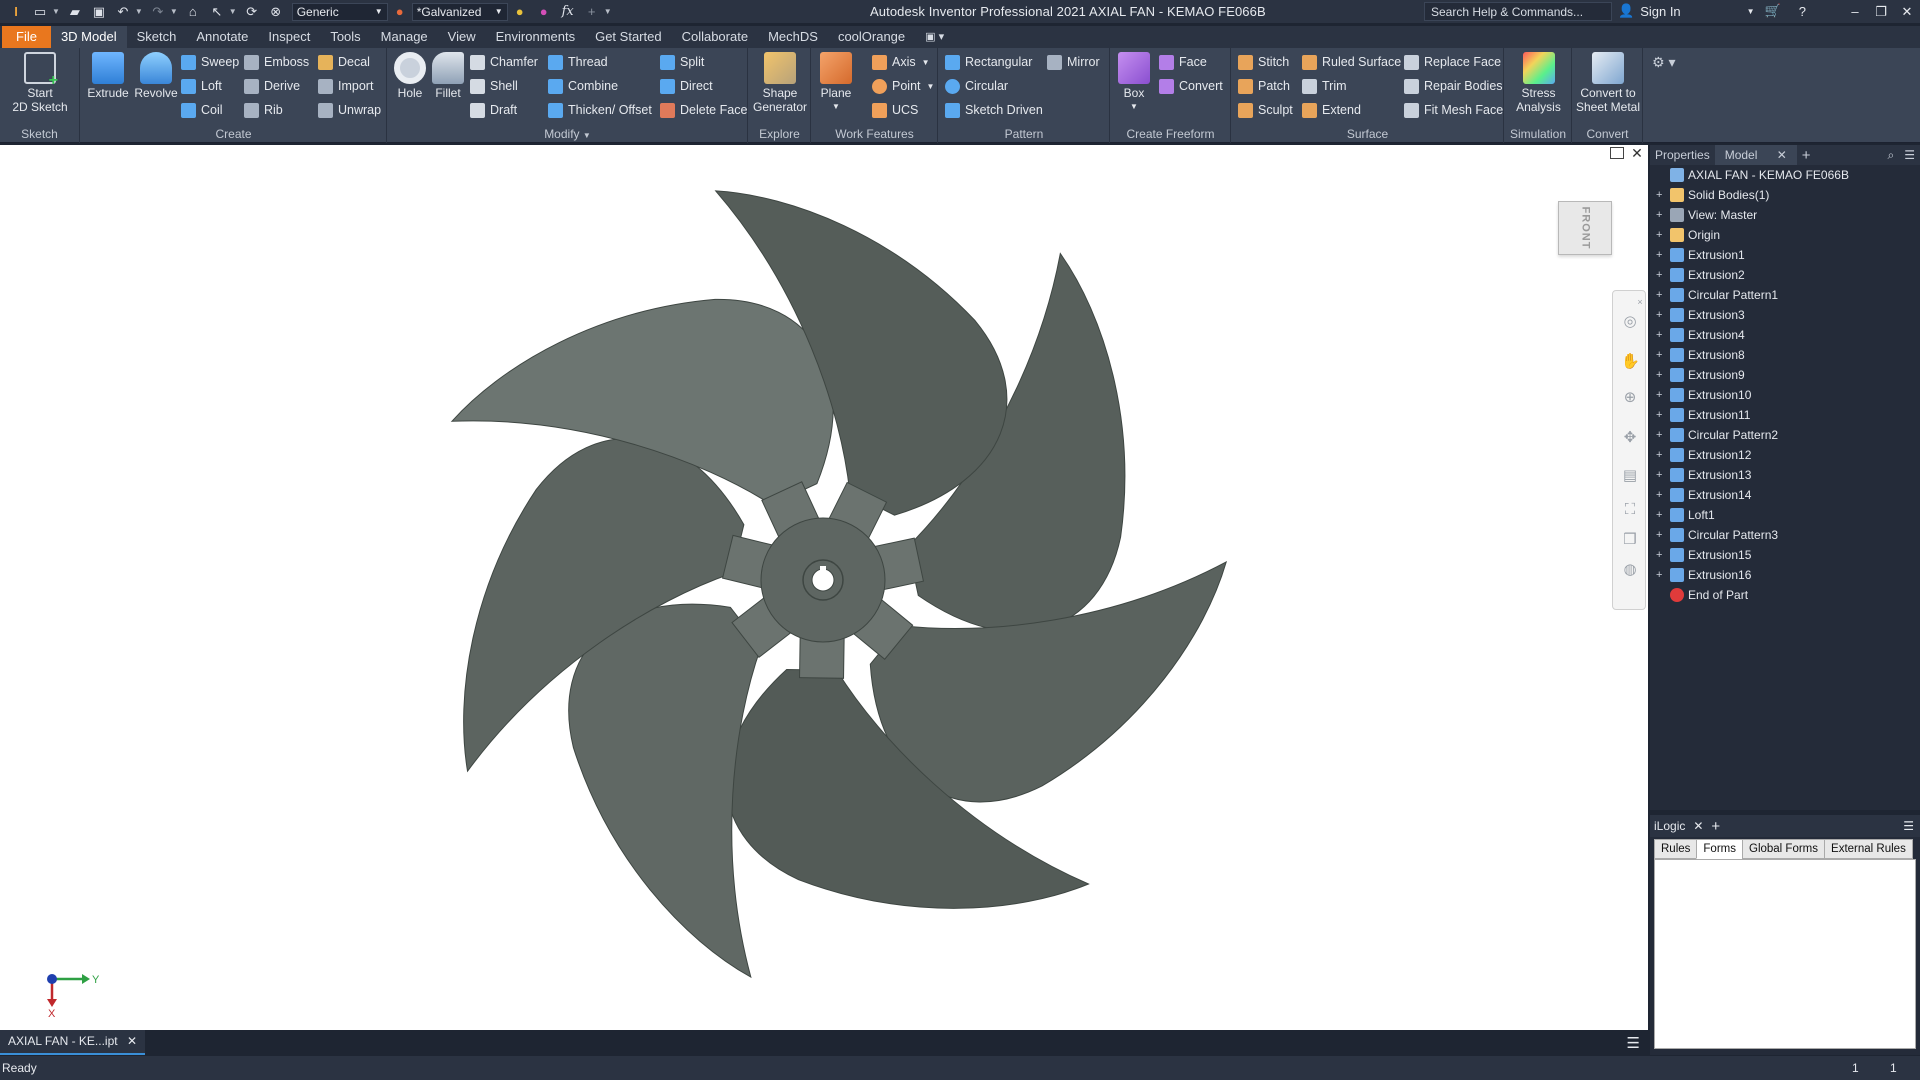  Describe the element at coordinates (1191, 86) in the screenshot. I see `convert-freeform-button: Convert` at that location.